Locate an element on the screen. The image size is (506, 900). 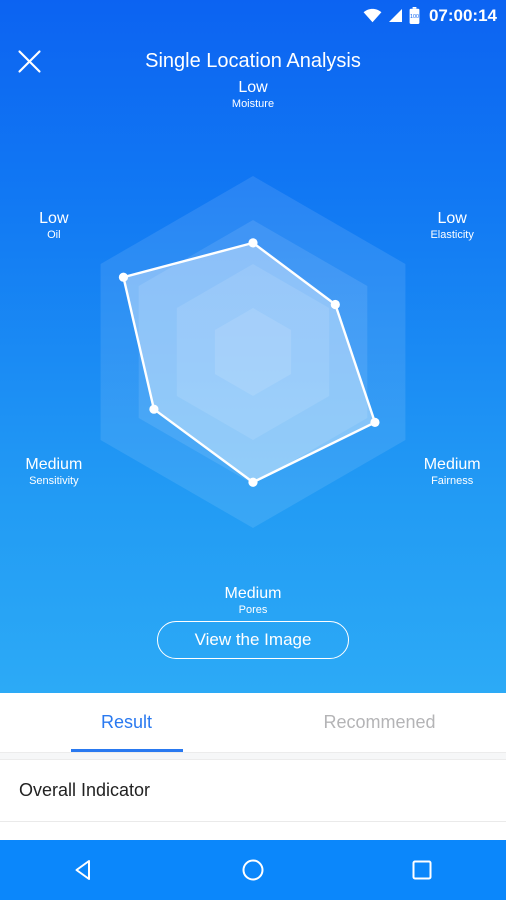
status-bar: 100 07:00:14 is located at coordinates (253, 15).